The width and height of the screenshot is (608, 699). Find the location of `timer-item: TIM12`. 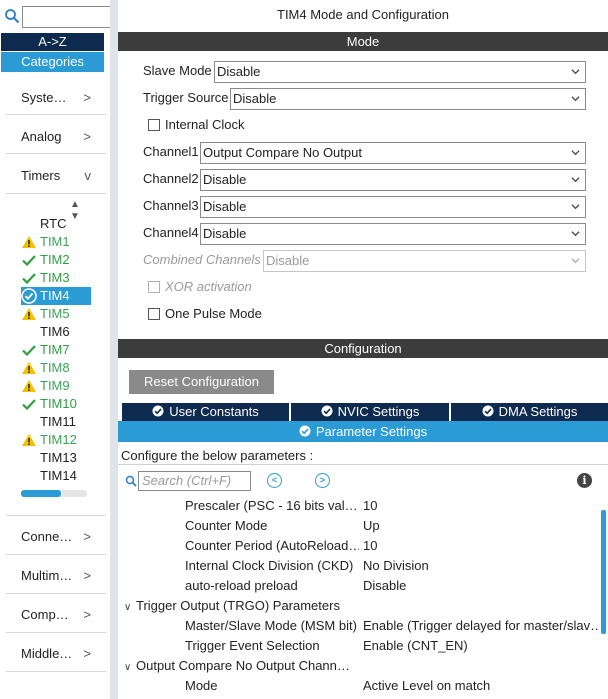

timer-item: TIM12 is located at coordinates (56, 440).